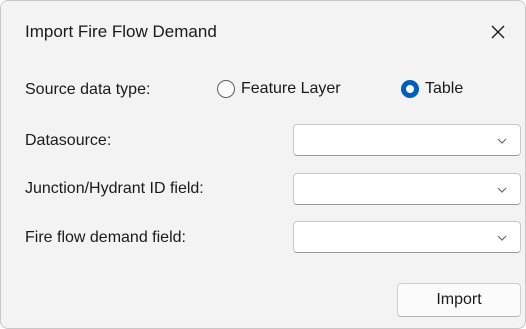 Image resolution: width=526 pixels, height=329 pixels. Describe the element at coordinates (410, 89) in the screenshot. I see `radio-circle-selected` at that location.